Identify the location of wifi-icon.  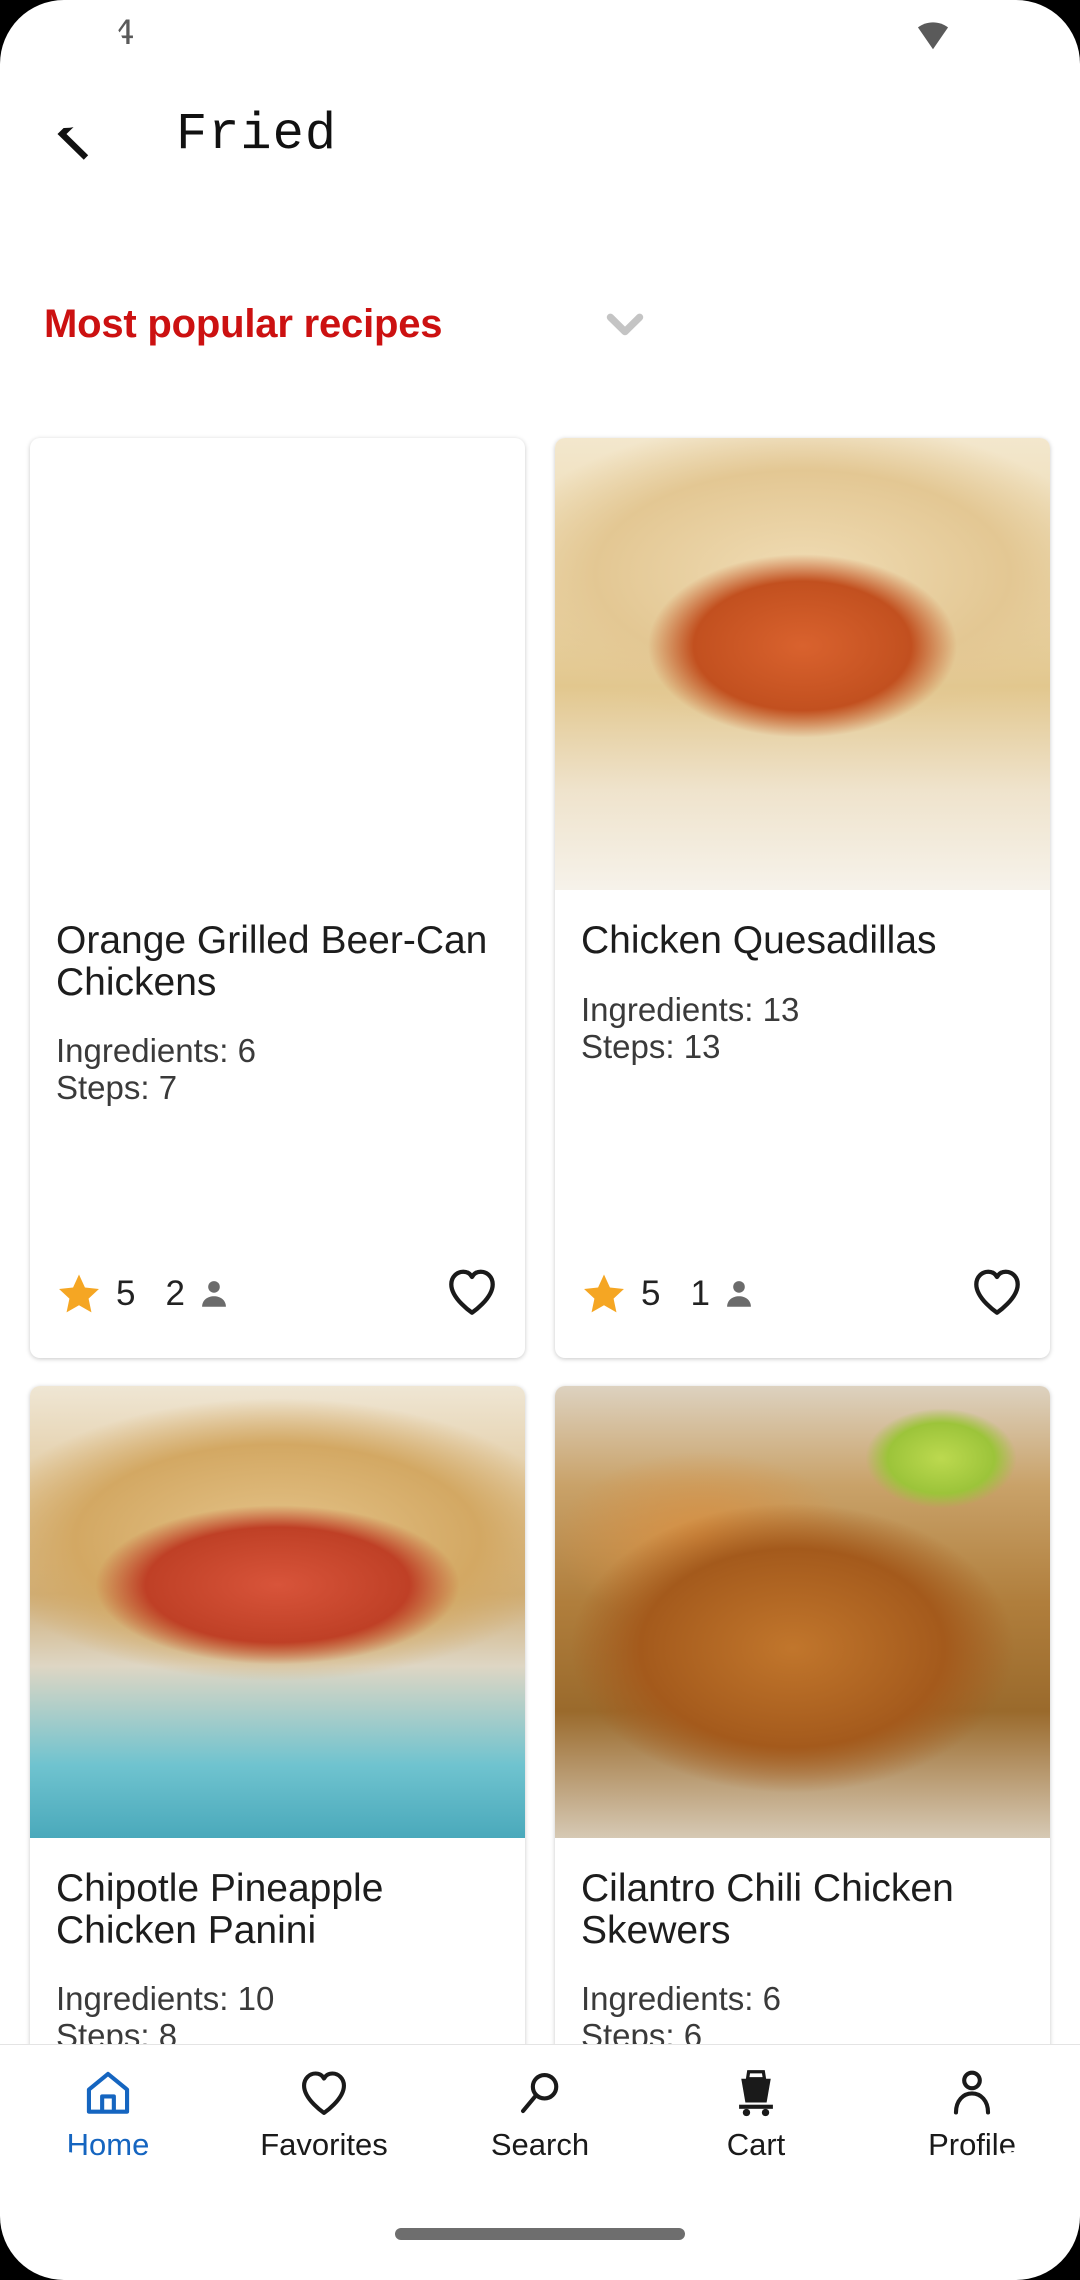
(933, 36).